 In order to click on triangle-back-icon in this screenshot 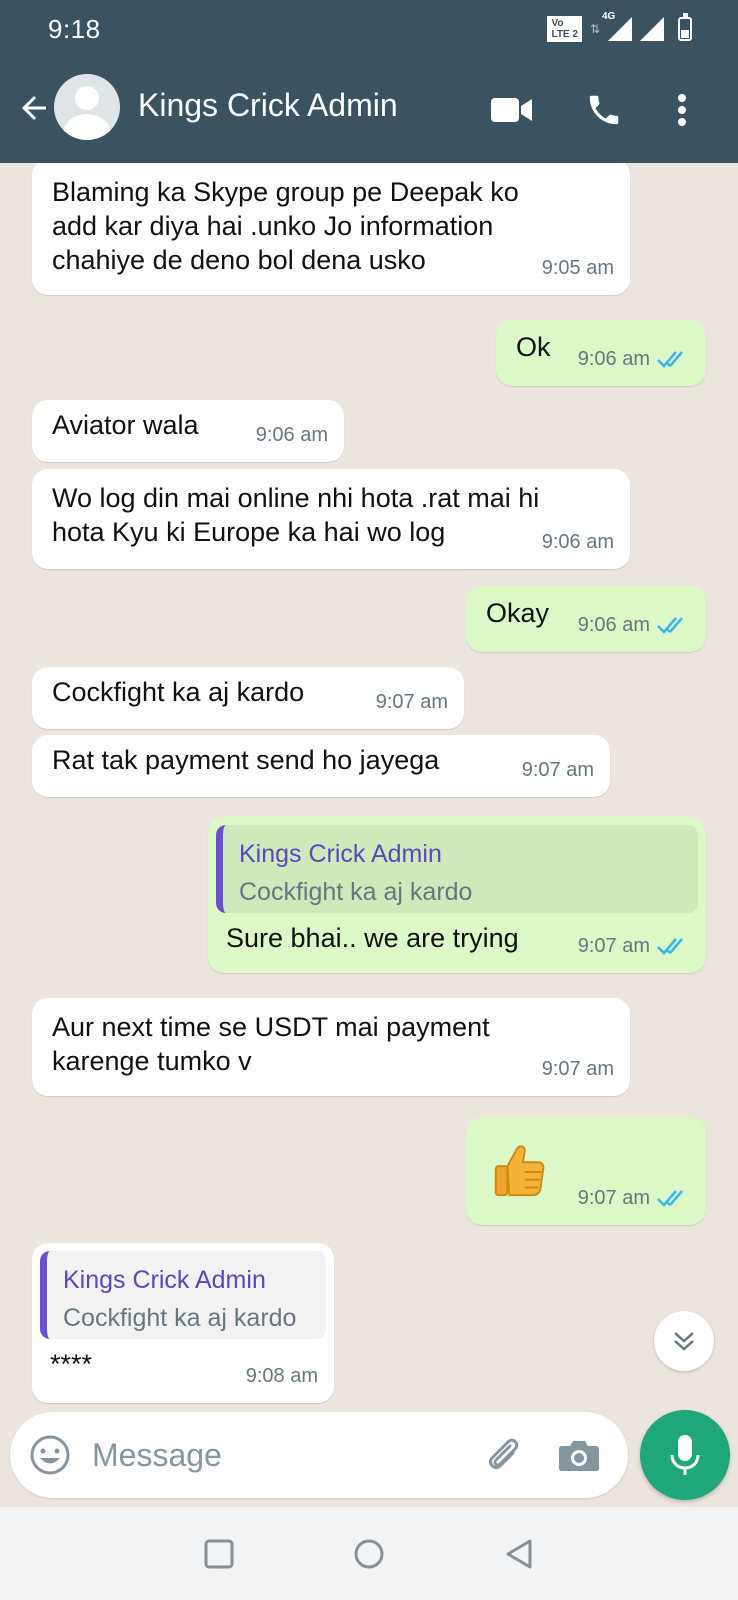, I will do `click(519, 1554)`.